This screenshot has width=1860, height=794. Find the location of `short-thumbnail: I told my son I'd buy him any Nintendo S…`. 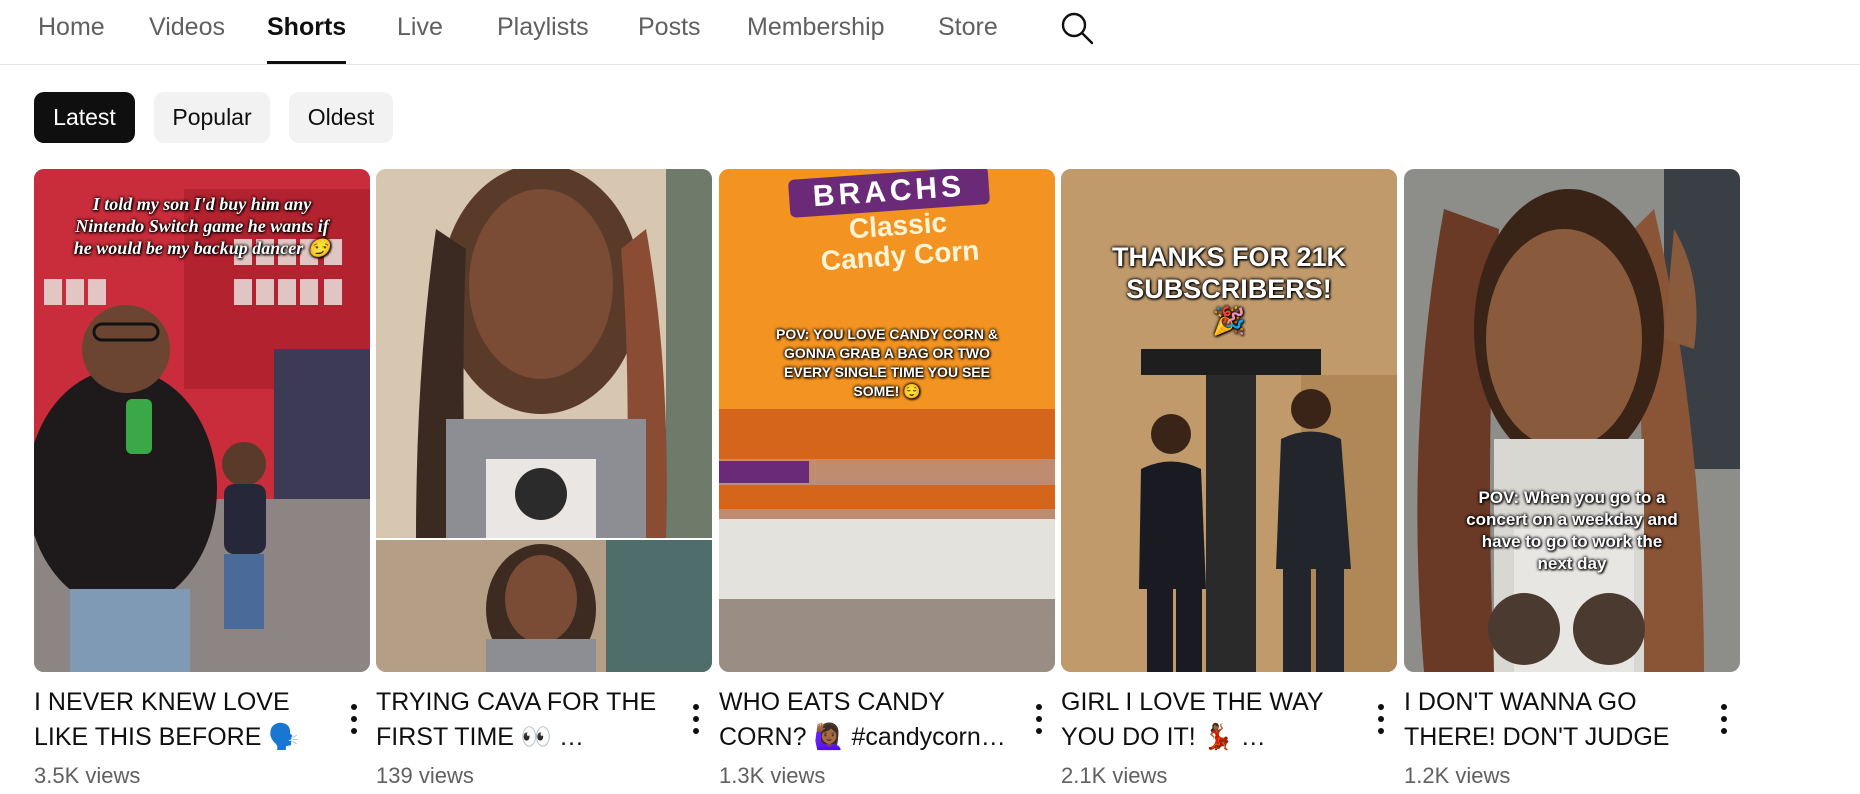

short-thumbnail: I told my son I'd buy him any Nintendo S… is located at coordinates (202, 420).